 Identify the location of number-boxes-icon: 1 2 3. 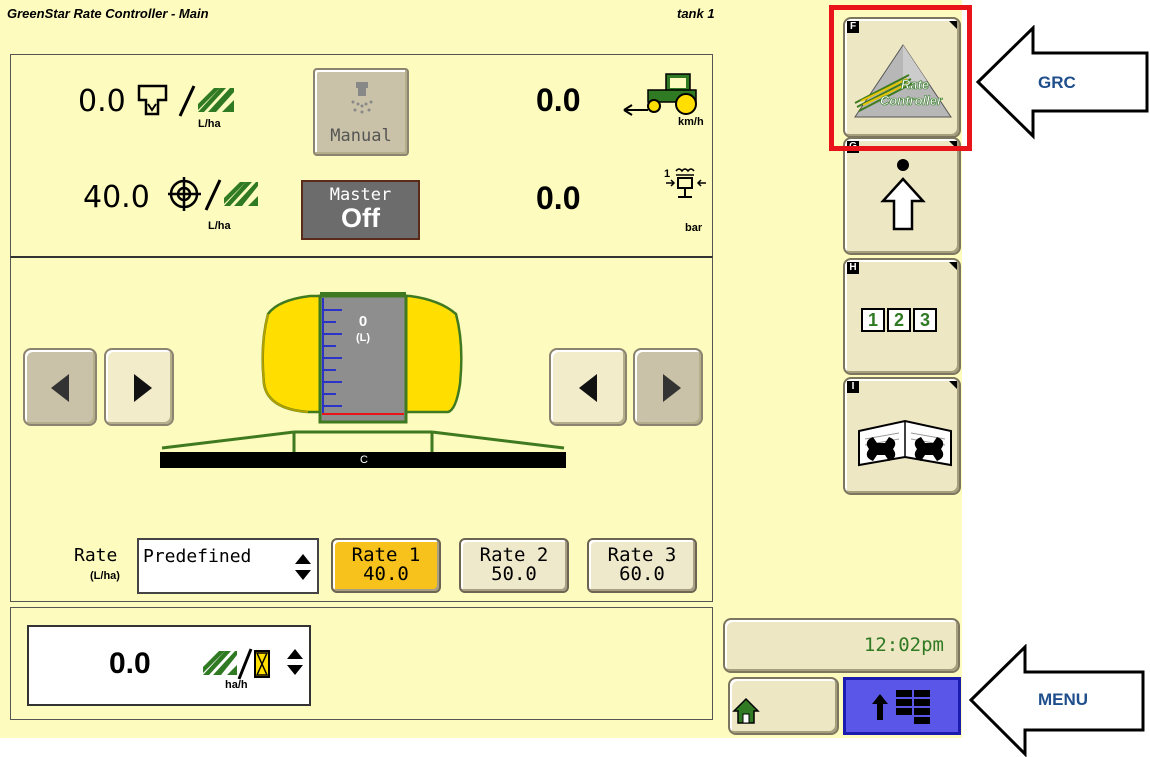
(899, 320).